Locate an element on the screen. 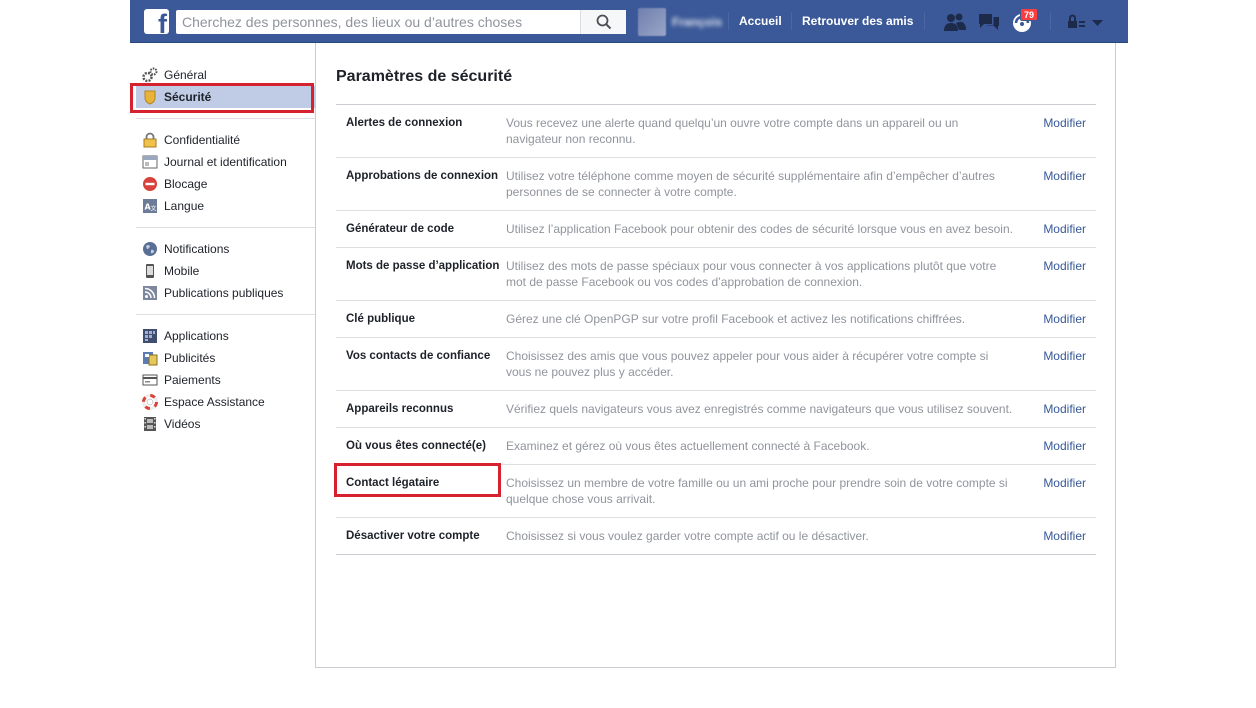 The height and width of the screenshot is (708, 1256). sidebar-item-ads: Publicités is located at coordinates (226, 358).